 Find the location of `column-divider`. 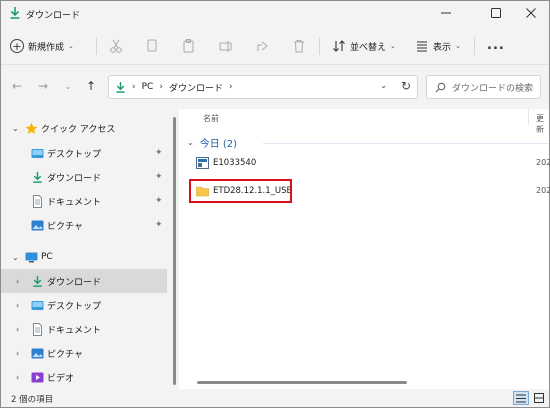

column-divider is located at coordinates (528, 117).